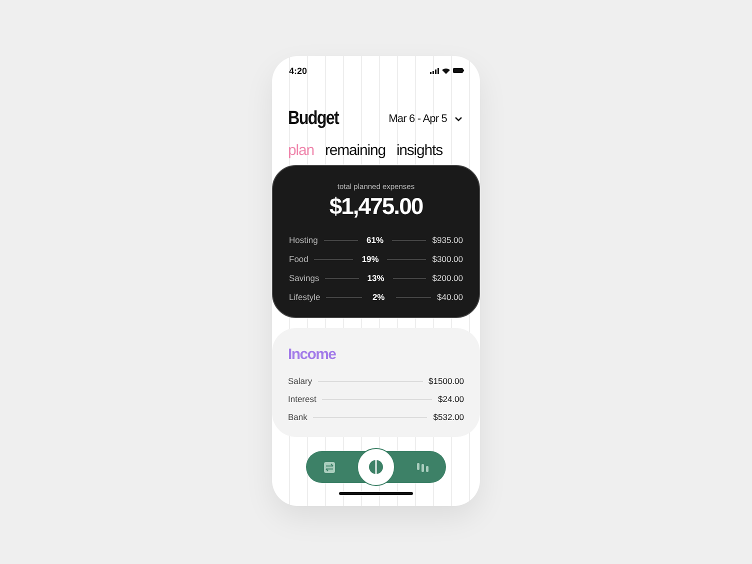  I want to click on pie-chart-icon, so click(376, 467).